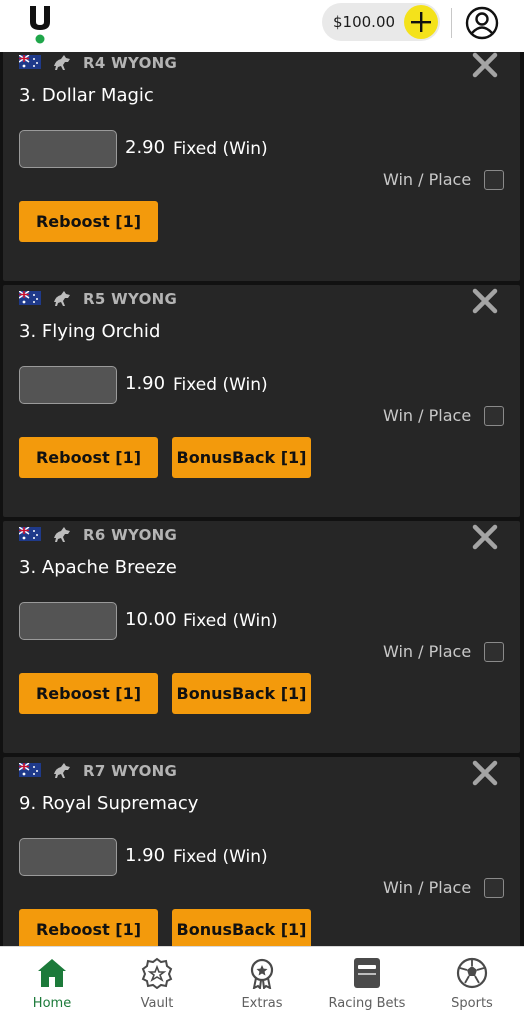 This screenshot has height=1025, width=524. What do you see at coordinates (145, 147) in the screenshot?
I see `odds-value: 2.90` at bounding box center [145, 147].